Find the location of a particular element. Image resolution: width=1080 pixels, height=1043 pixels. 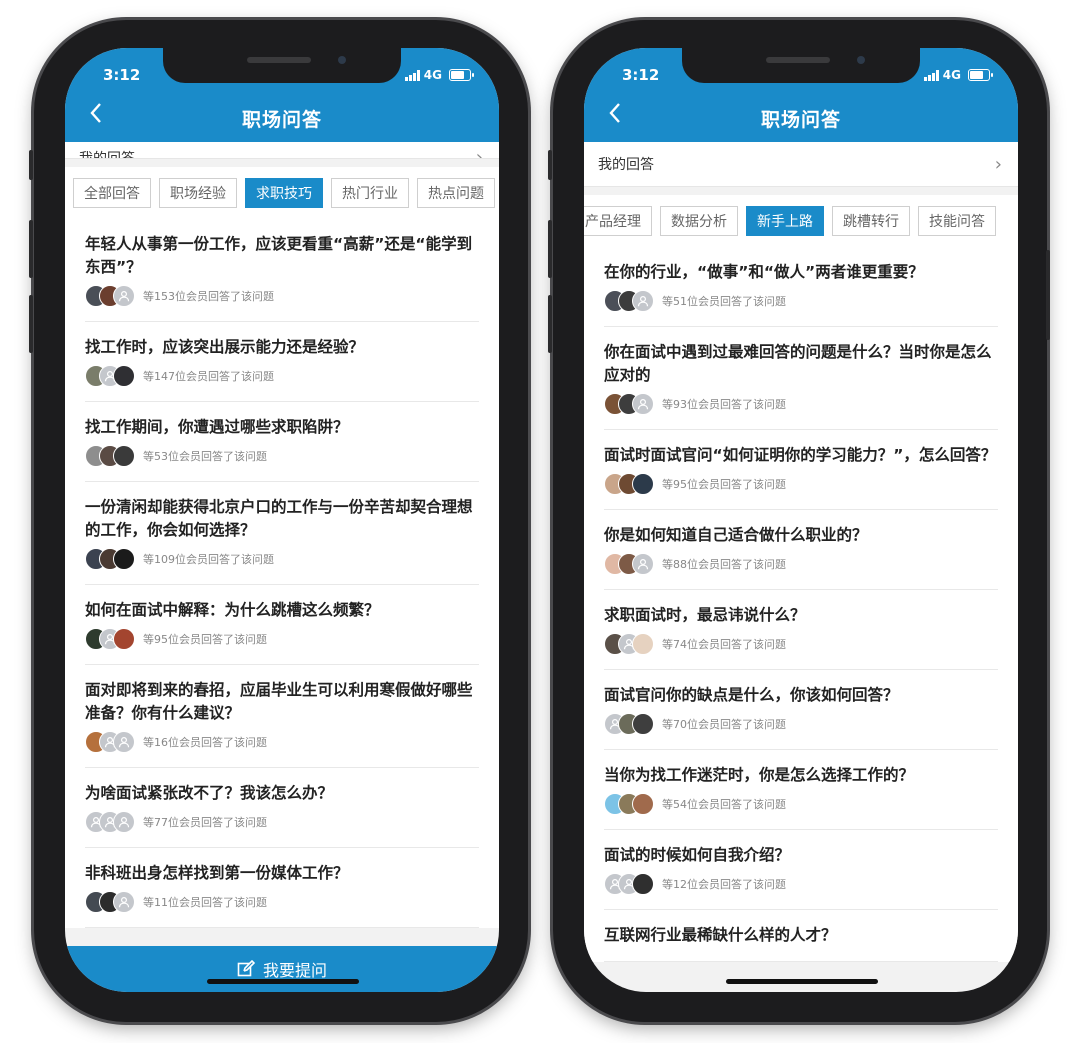

tab-1: 产品经理 is located at coordinates (618, 221).